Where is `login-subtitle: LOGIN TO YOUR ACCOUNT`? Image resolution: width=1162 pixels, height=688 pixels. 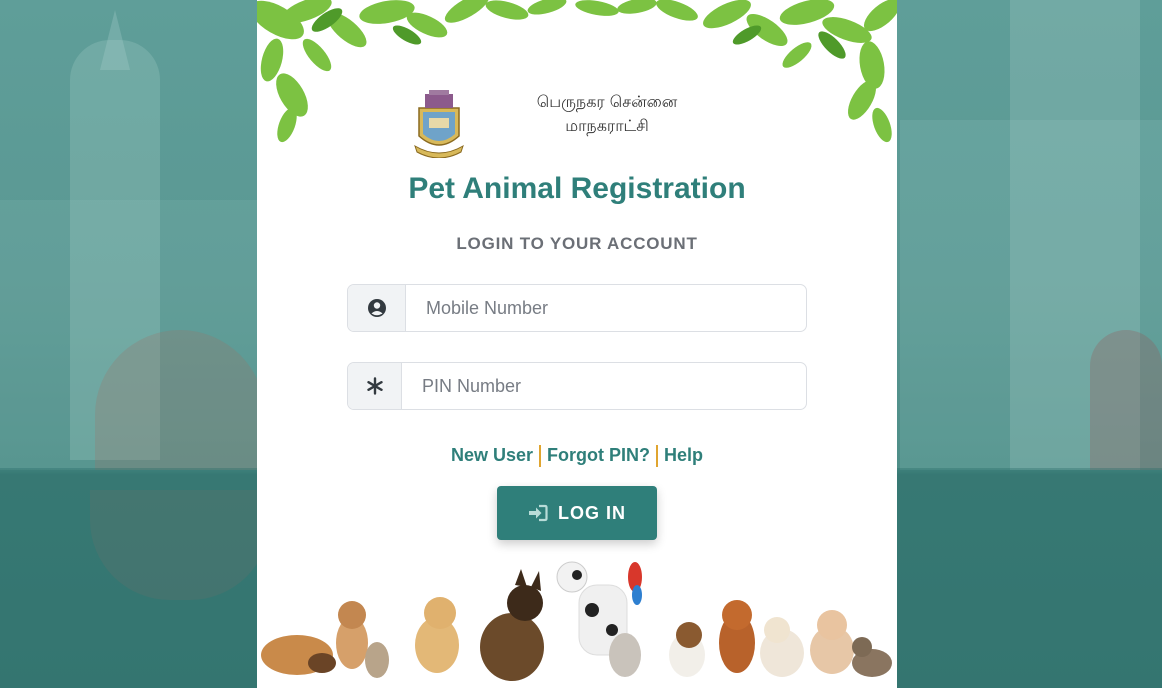
login-subtitle: LOGIN TO YOUR ACCOUNT is located at coordinates (577, 243).